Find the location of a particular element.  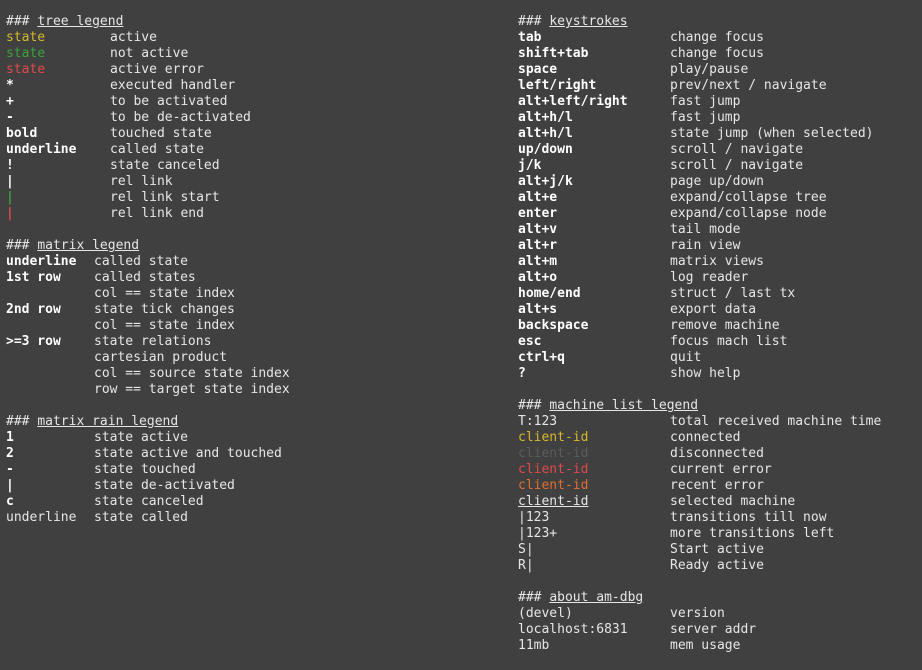

about-row: (devel) version is located at coordinates (718, 614).